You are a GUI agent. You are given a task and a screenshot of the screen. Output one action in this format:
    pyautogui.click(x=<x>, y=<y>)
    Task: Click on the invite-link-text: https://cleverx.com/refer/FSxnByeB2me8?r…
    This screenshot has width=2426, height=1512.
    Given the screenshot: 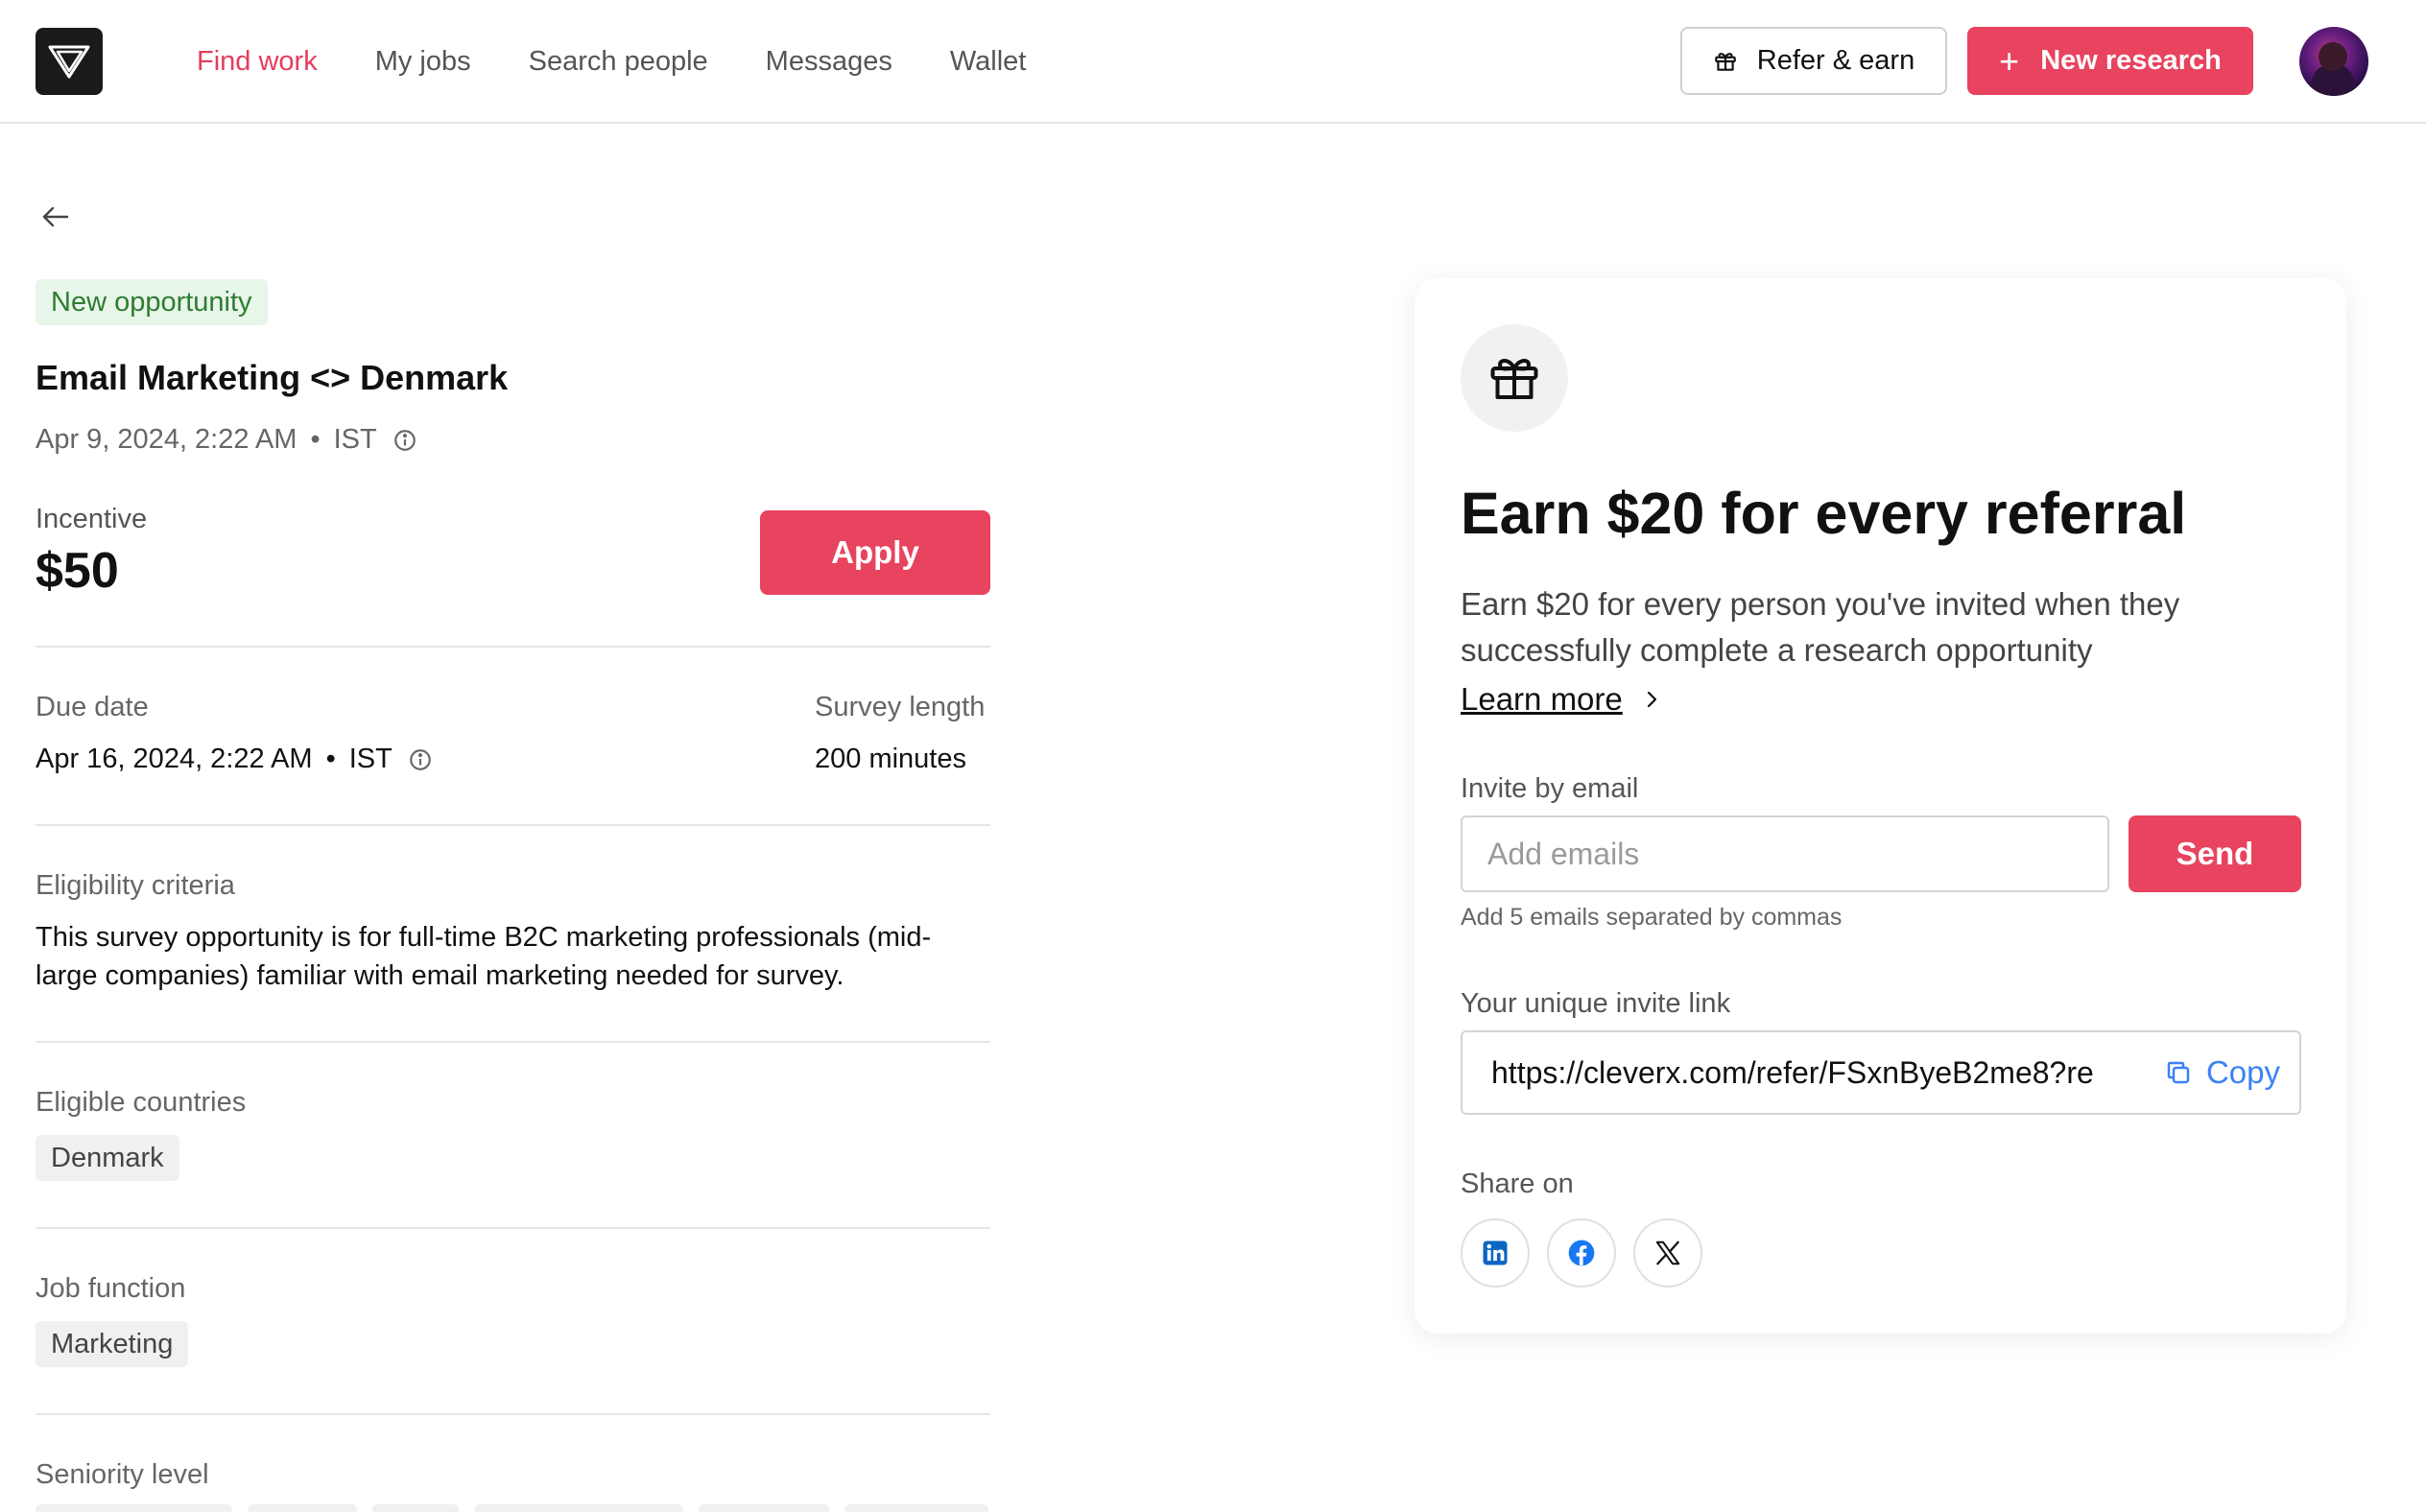 What is the action you would take?
    pyautogui.click(x=1811, y=1072)
    